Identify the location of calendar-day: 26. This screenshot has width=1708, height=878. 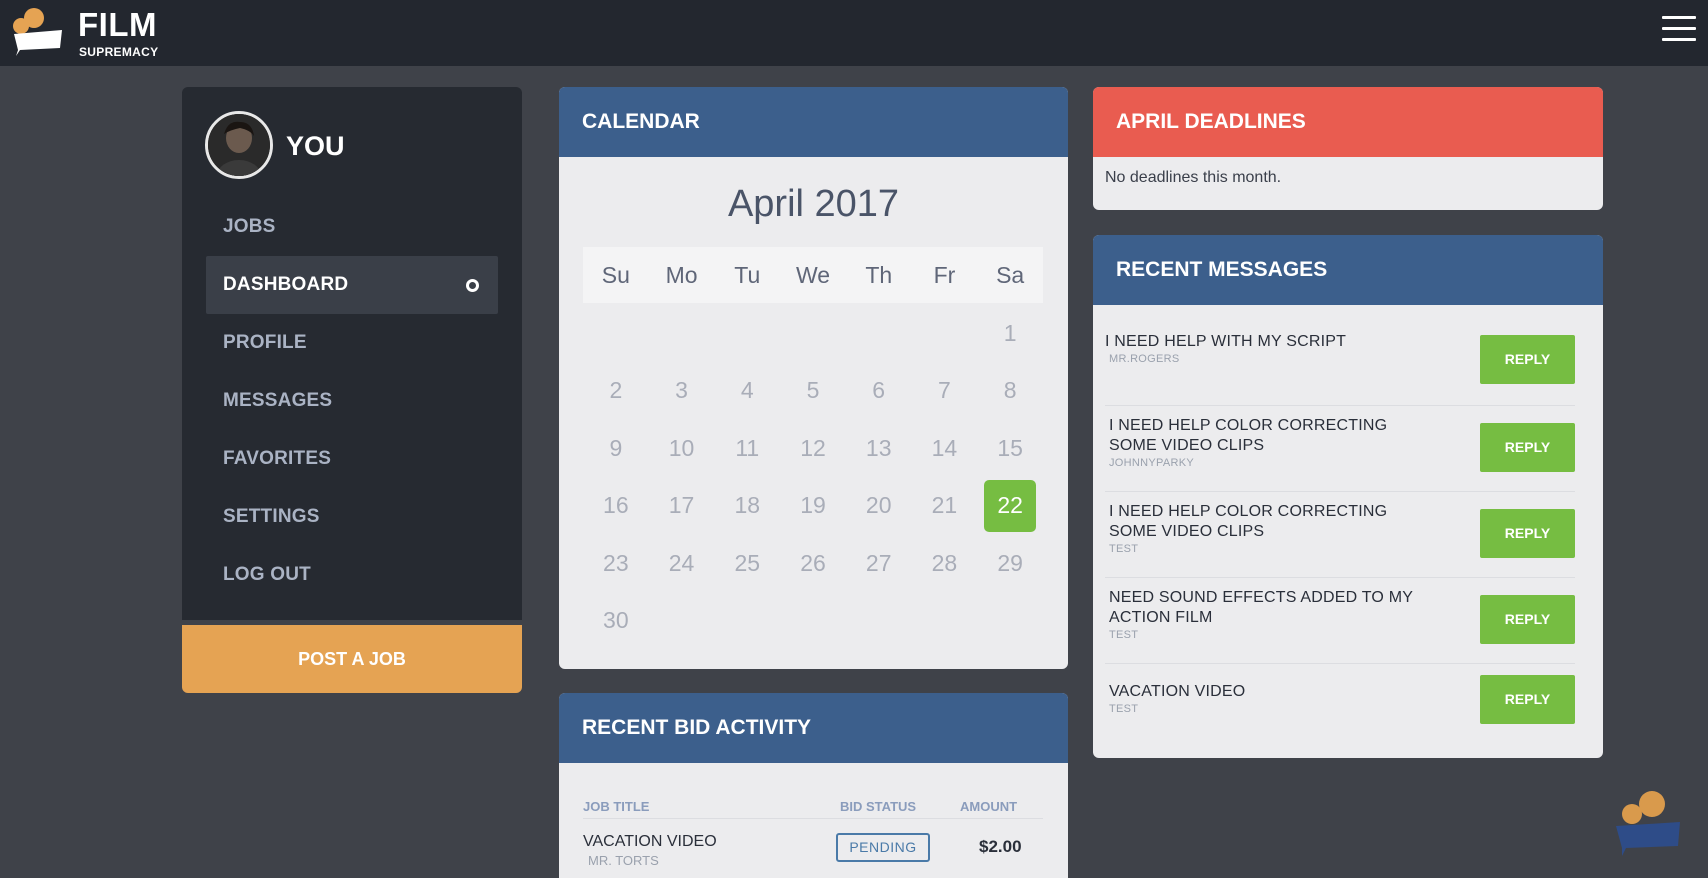
(813, 563).